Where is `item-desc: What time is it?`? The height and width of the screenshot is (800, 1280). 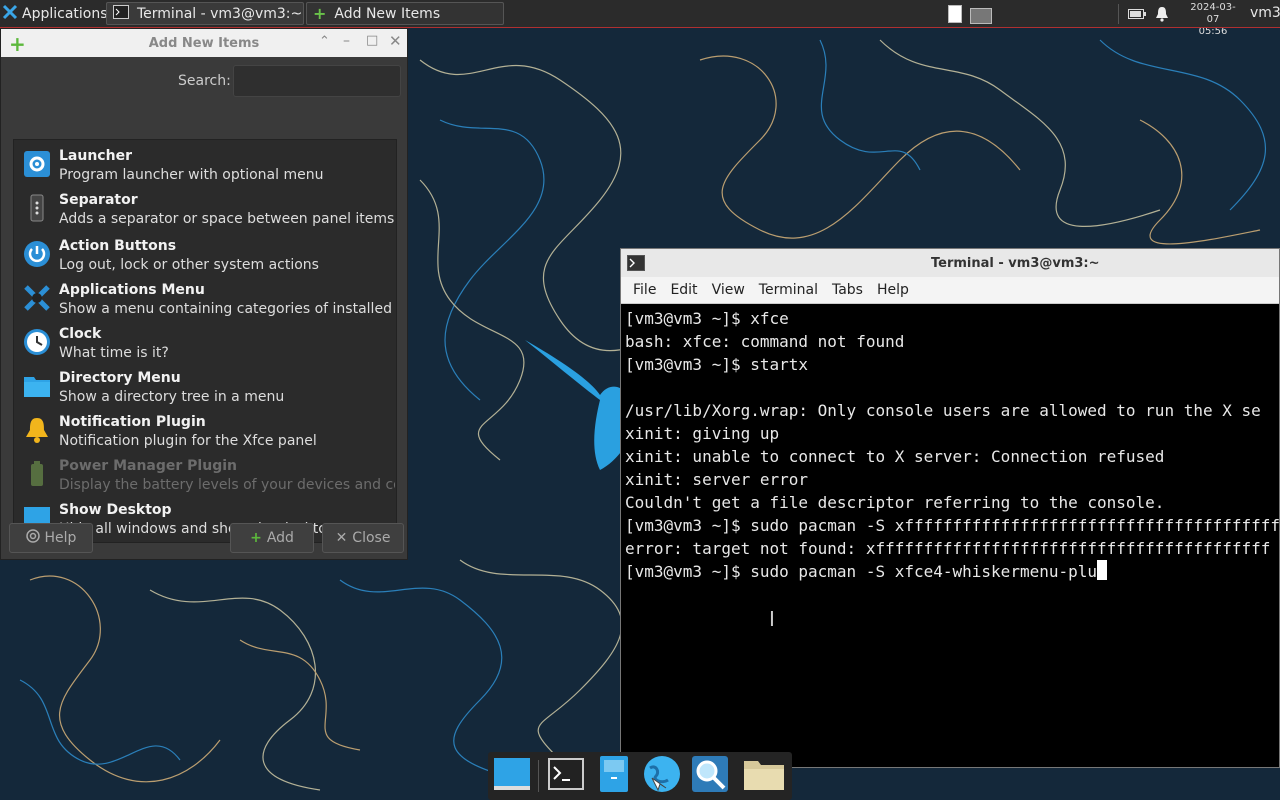 item-desc: What time is it? is located at coordinates (114, 353).